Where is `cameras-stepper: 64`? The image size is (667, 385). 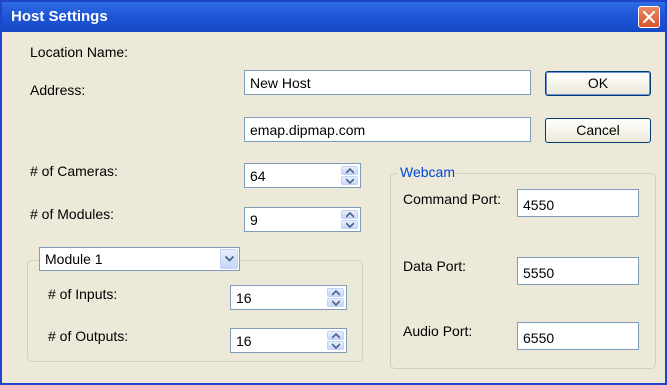
cameras-stepper: 64 is located at coordinates (302, 175).